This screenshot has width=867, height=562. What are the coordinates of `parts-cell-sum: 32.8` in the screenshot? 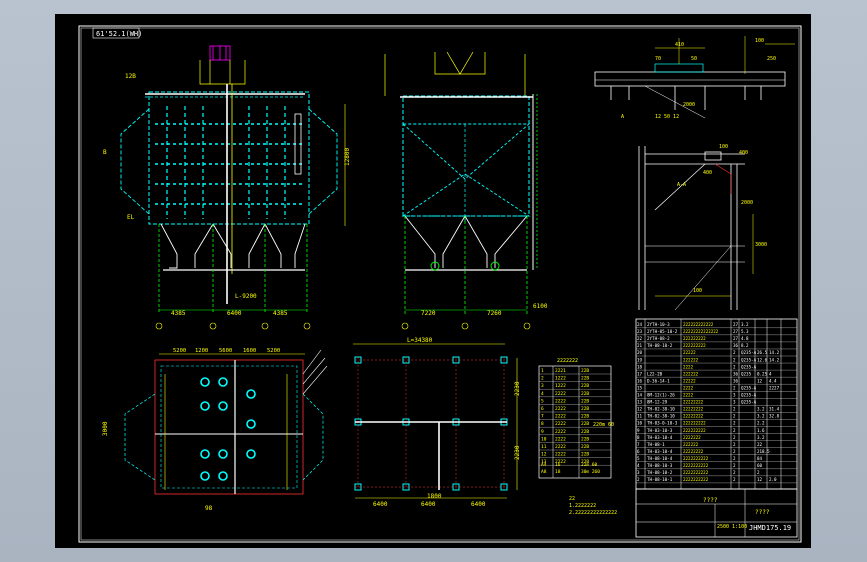 It's located at (774, 416).